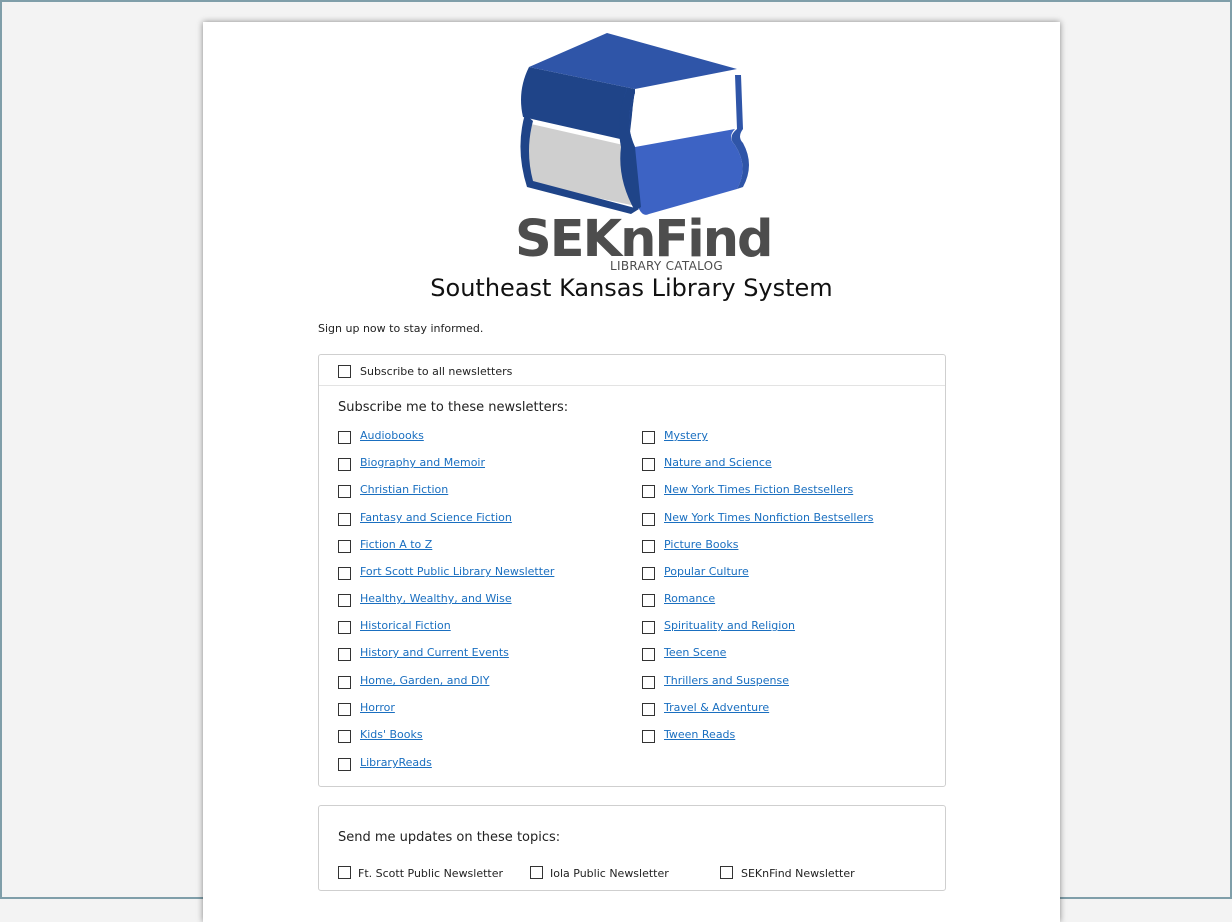 This screenshot has width=1232, height=922. What do you see at coordinates (396, 544) in the screenshot?
I see `newsletter-link-fiction-a-z: Fiction A to Z` at bounding box center [396, 544].